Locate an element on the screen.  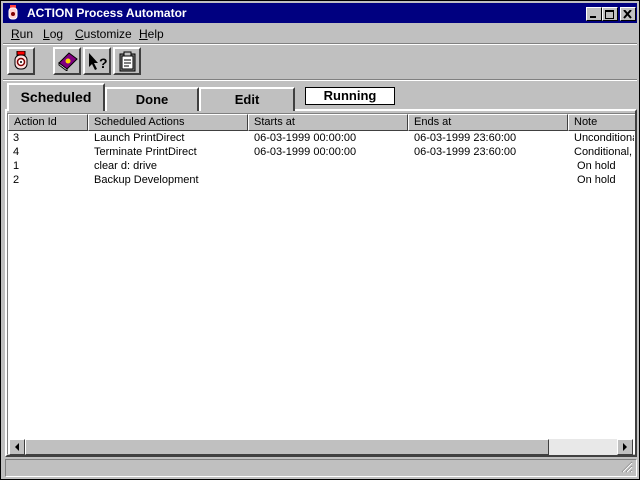
cell-action-id: 2 is located at coordinates (16, 180).